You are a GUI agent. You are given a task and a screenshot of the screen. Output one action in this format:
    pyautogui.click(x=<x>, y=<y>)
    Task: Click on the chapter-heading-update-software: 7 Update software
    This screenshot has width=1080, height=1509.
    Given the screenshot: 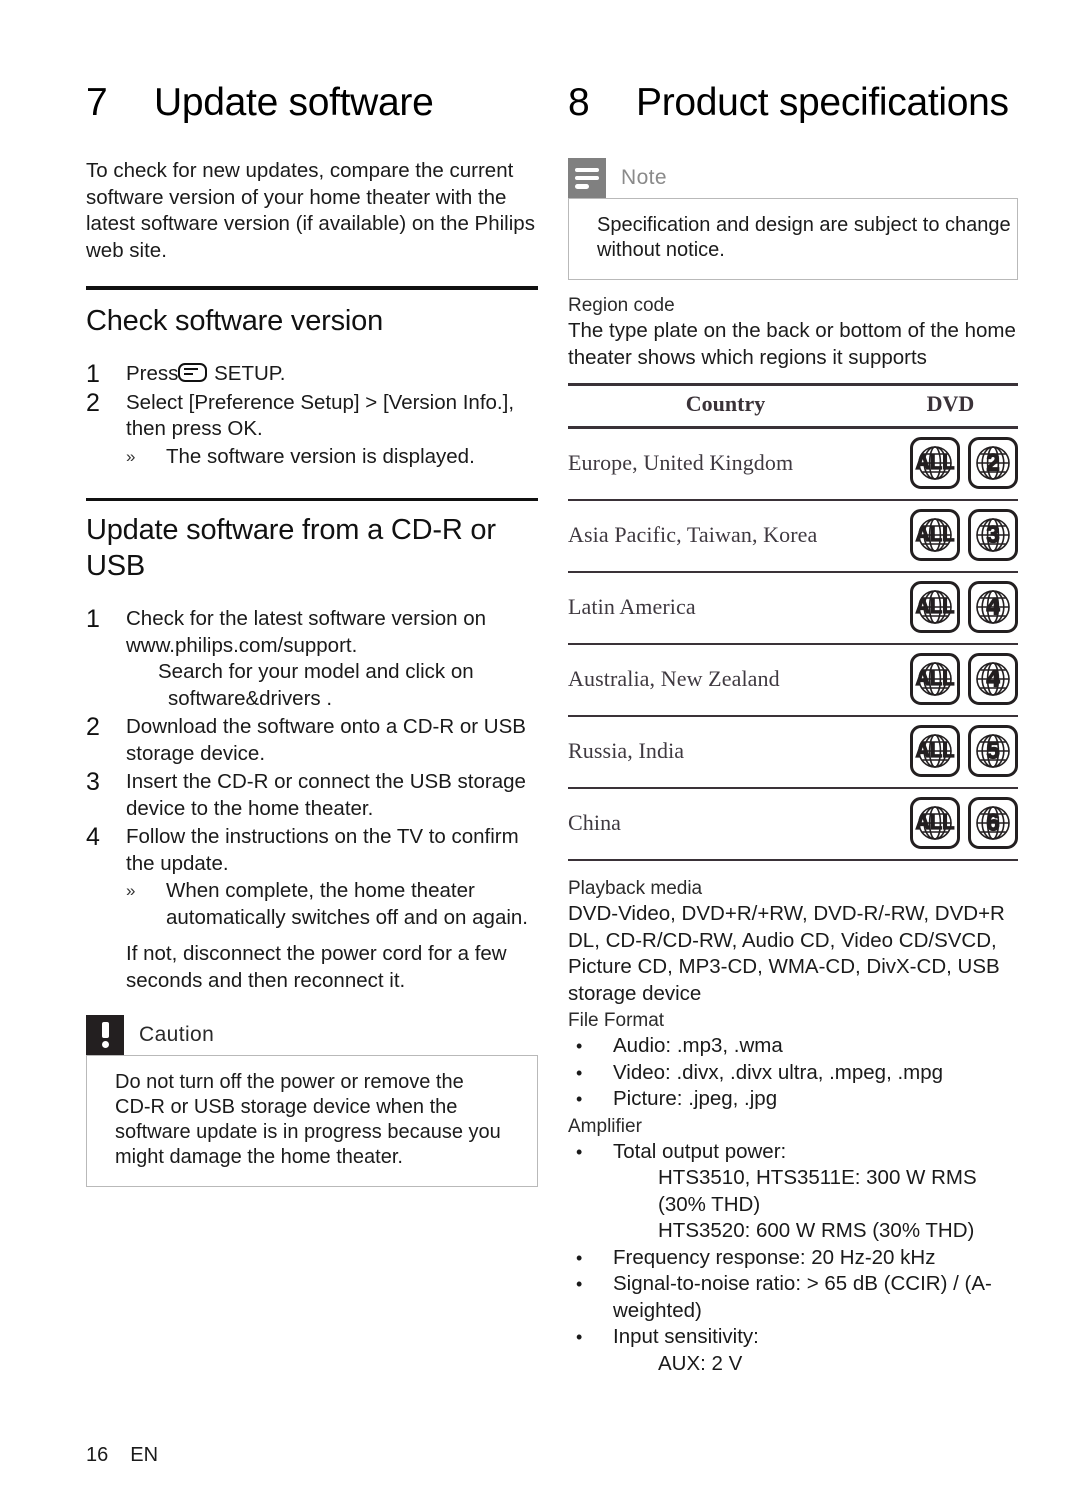 What is the action you would take?
    pyautogui.click(x=312, y=102)
    